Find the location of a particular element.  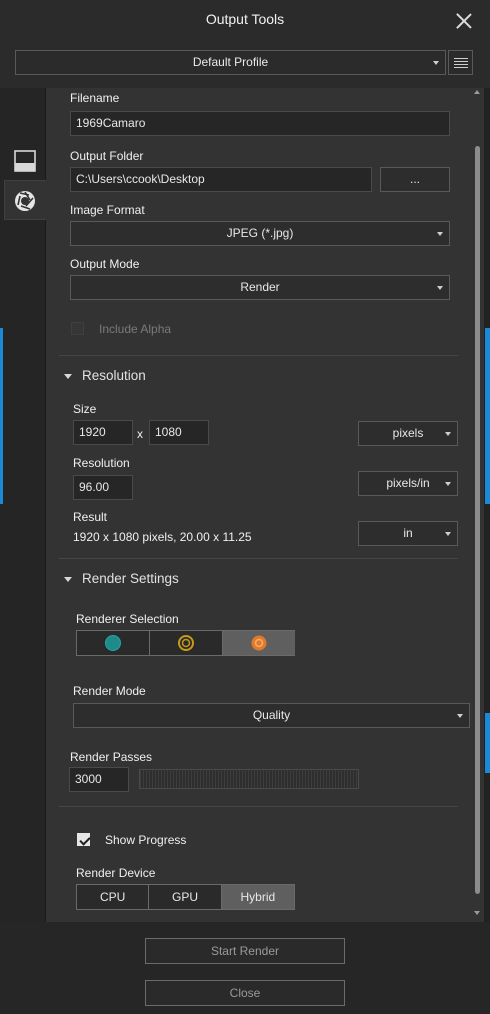

device-cpu-label: CPU is located at coordinates (113, 897).